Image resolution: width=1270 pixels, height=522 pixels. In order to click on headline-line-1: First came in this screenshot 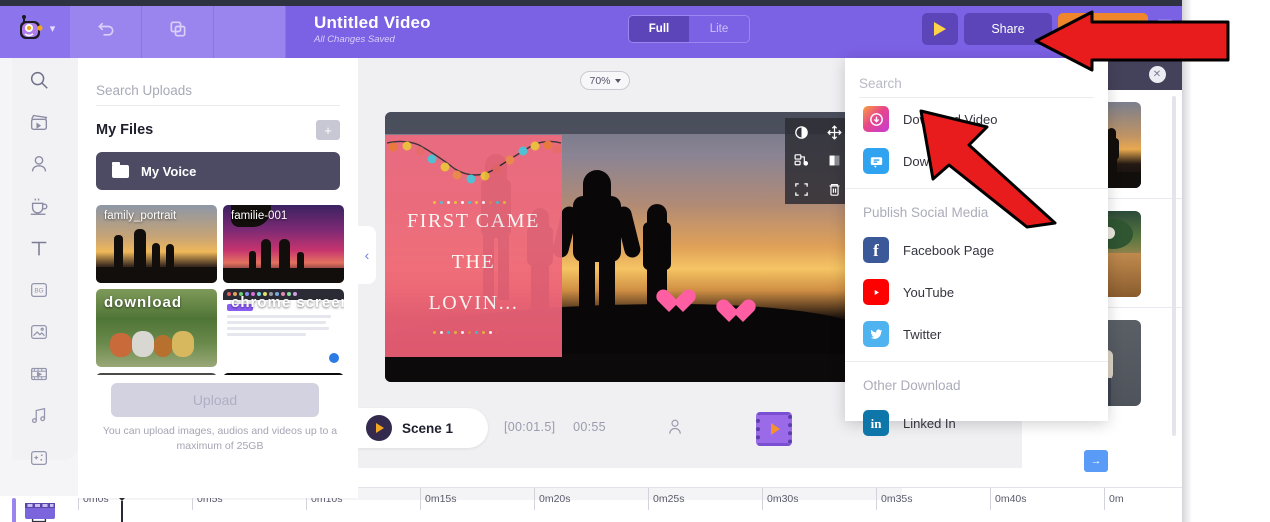, I will do `click(473, 221)`.